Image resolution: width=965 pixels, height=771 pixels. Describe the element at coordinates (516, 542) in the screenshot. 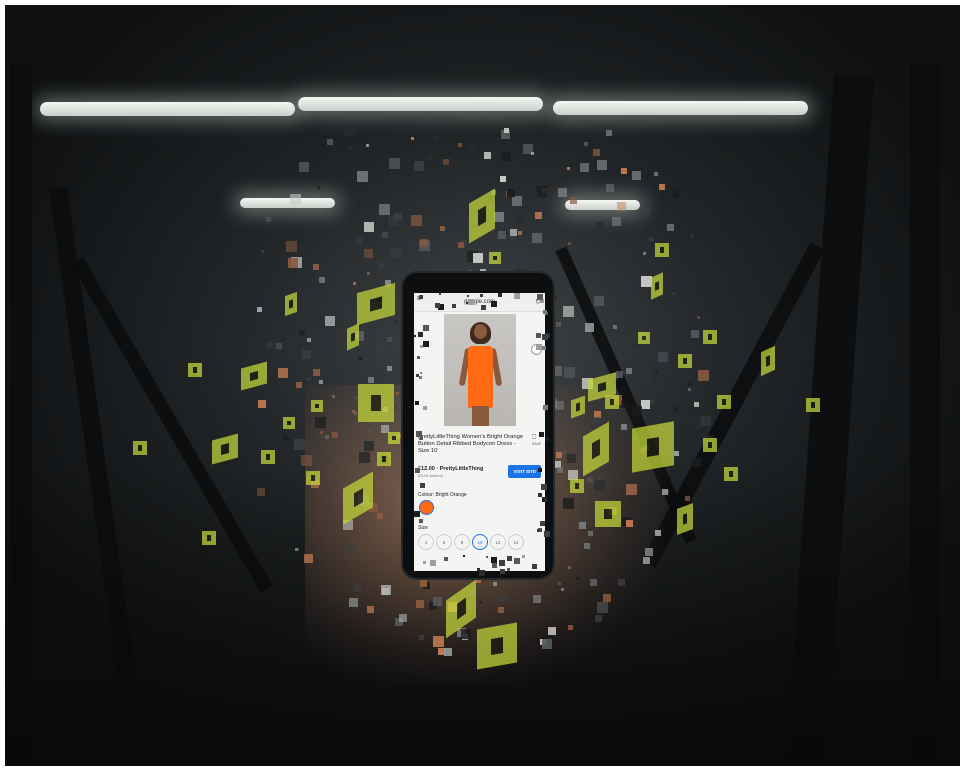

I see `size-option: 14` at that location.